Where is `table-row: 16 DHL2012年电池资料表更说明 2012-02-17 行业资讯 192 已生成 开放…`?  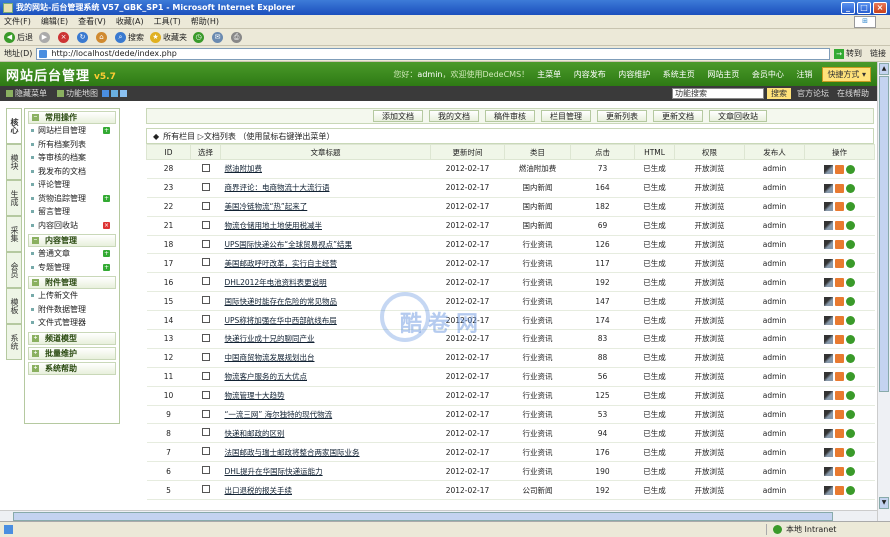 table-row: 16 DHL2012年电池资料表更说明 2012-02-17 行业资讯 192 已生成 开放… is located at coordinates (510, 282).